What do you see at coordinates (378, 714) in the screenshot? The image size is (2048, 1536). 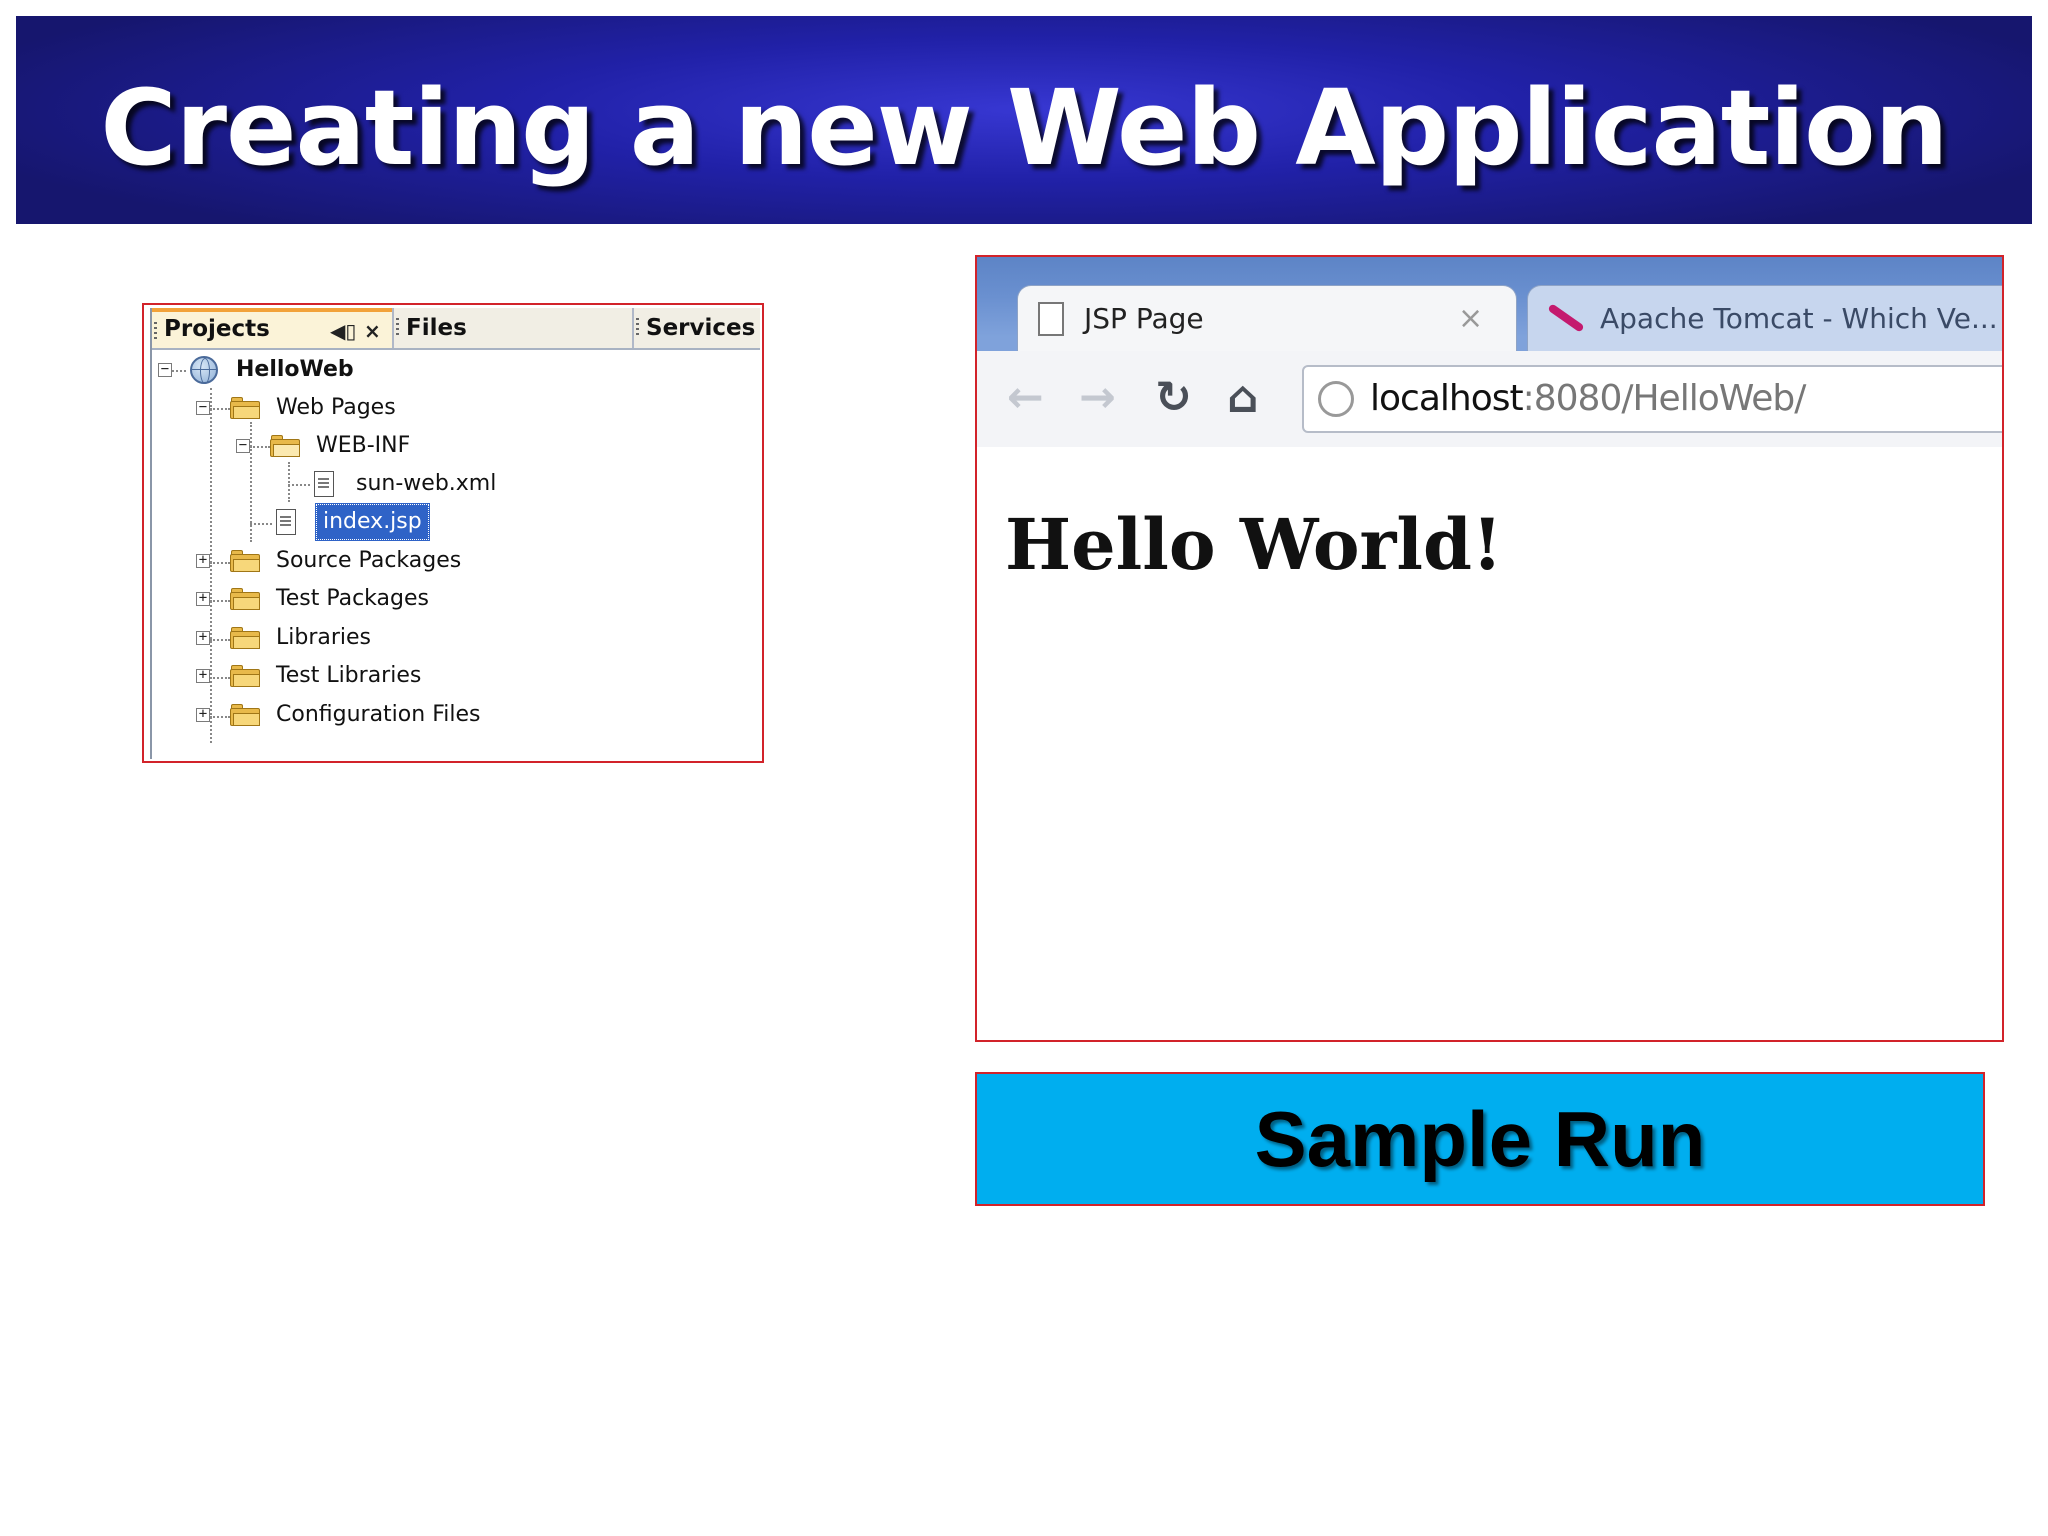 I see `tree-label-configuration-files: Configuration Files` at bounding box center [378, 714].